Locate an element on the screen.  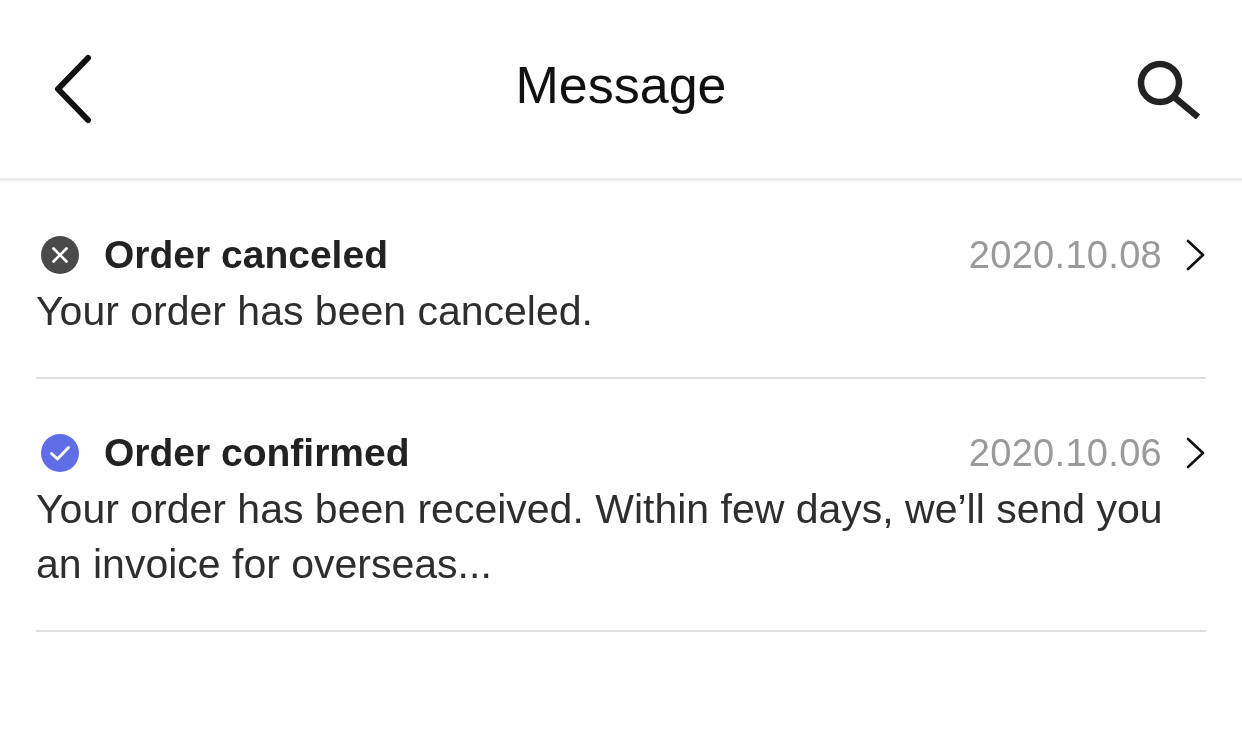
message-title: Order confirmed is located at coordinates (257, 453).